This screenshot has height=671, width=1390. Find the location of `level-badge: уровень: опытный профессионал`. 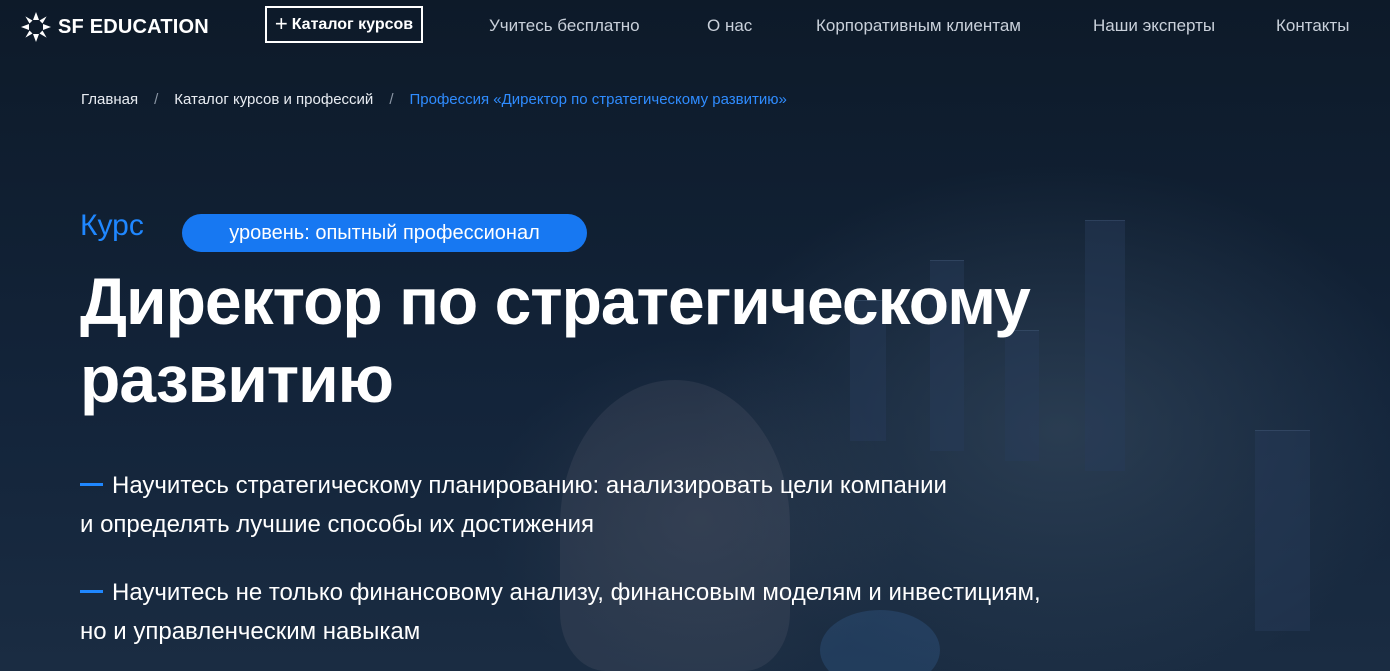

level-badge: уровень: опытный профессионал is located at coordinates (384, 233).